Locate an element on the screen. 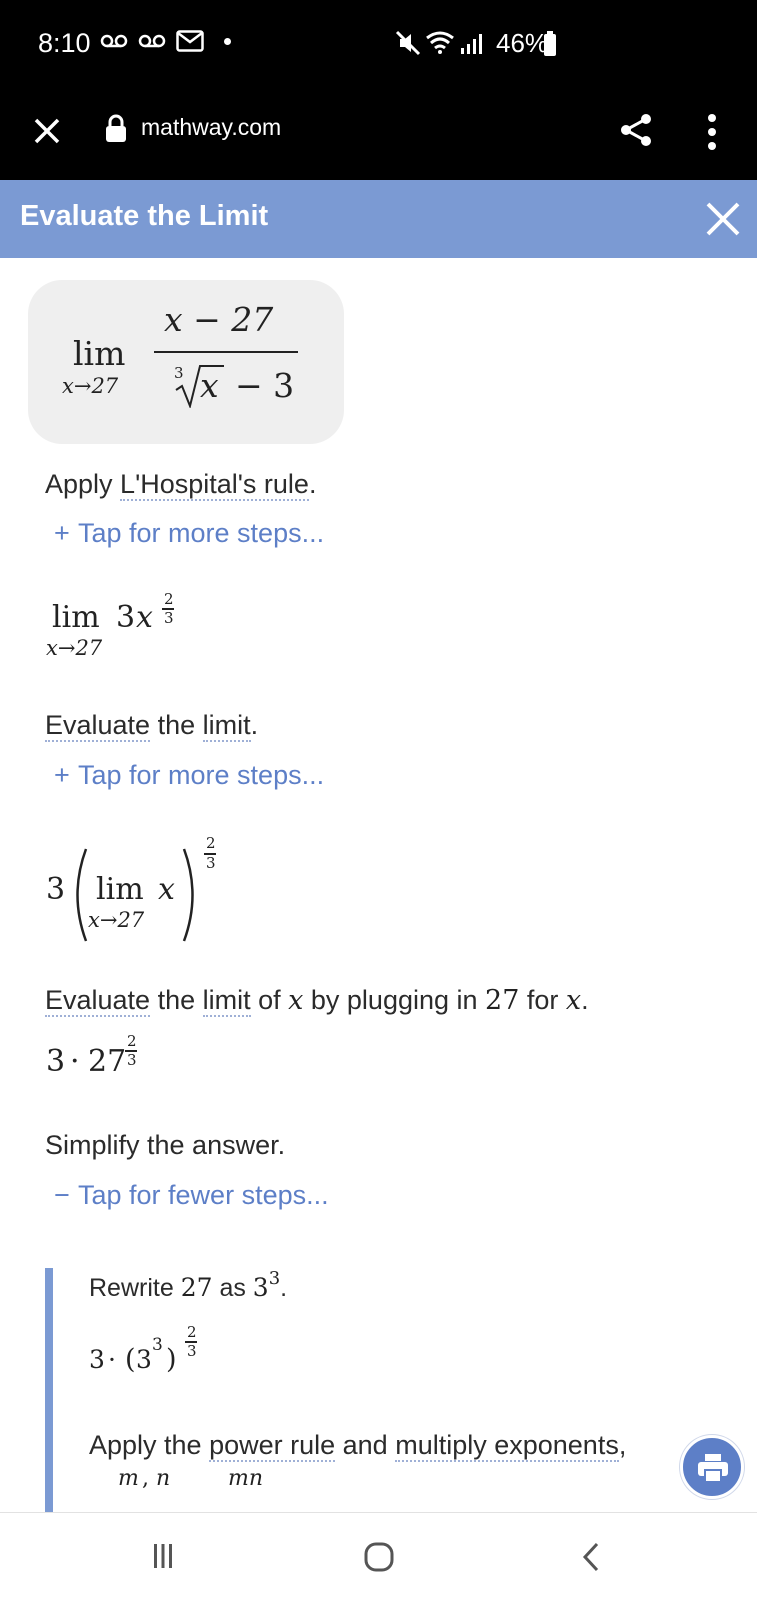  denominator-rest: − 3 is located at coordinates (265, 385).